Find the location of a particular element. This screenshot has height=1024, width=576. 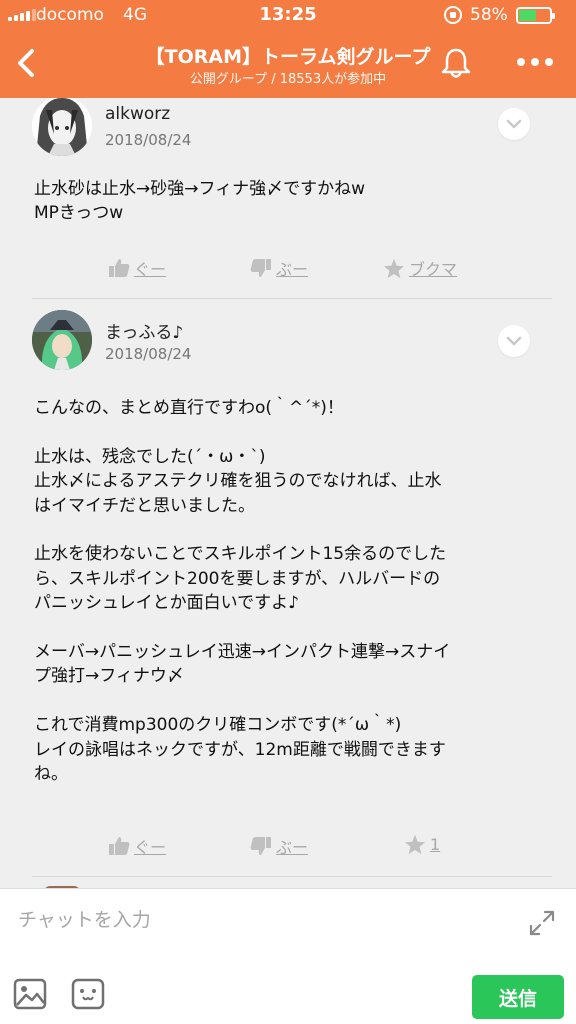

bookmark-button: ブクマ is located at coordinates (420, 268).